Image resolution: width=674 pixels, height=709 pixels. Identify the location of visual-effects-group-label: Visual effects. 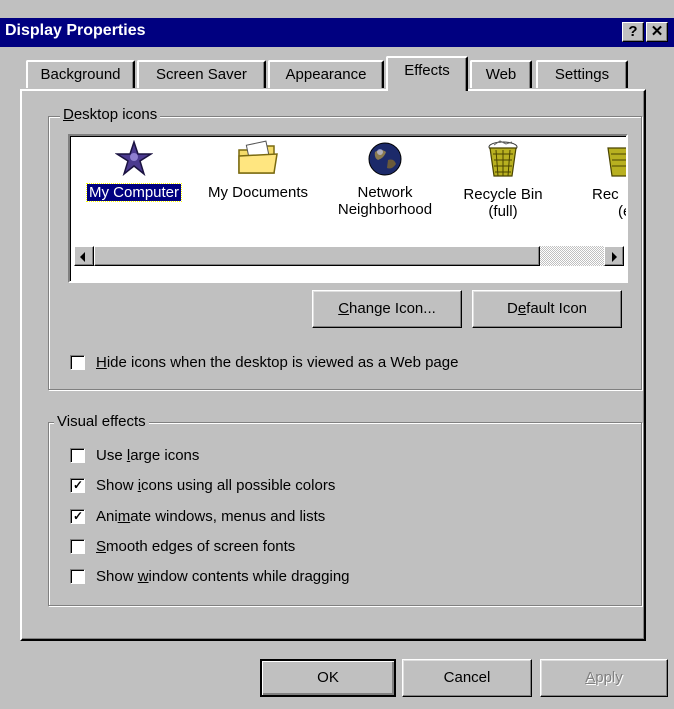
(101, 421).